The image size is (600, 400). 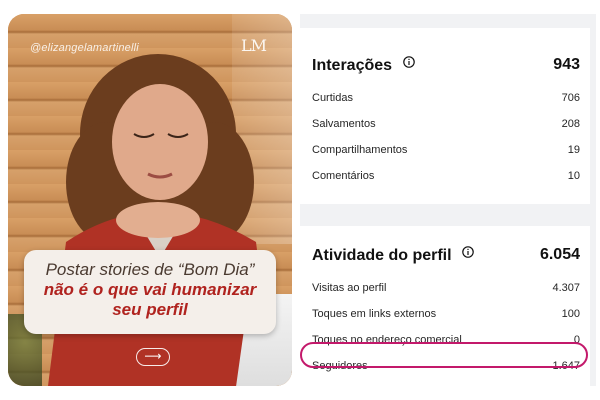 What do you see at coordinates (253, 45) in the screenshot?
I see `brand-logo: LM` at bounding box center [253, 45].